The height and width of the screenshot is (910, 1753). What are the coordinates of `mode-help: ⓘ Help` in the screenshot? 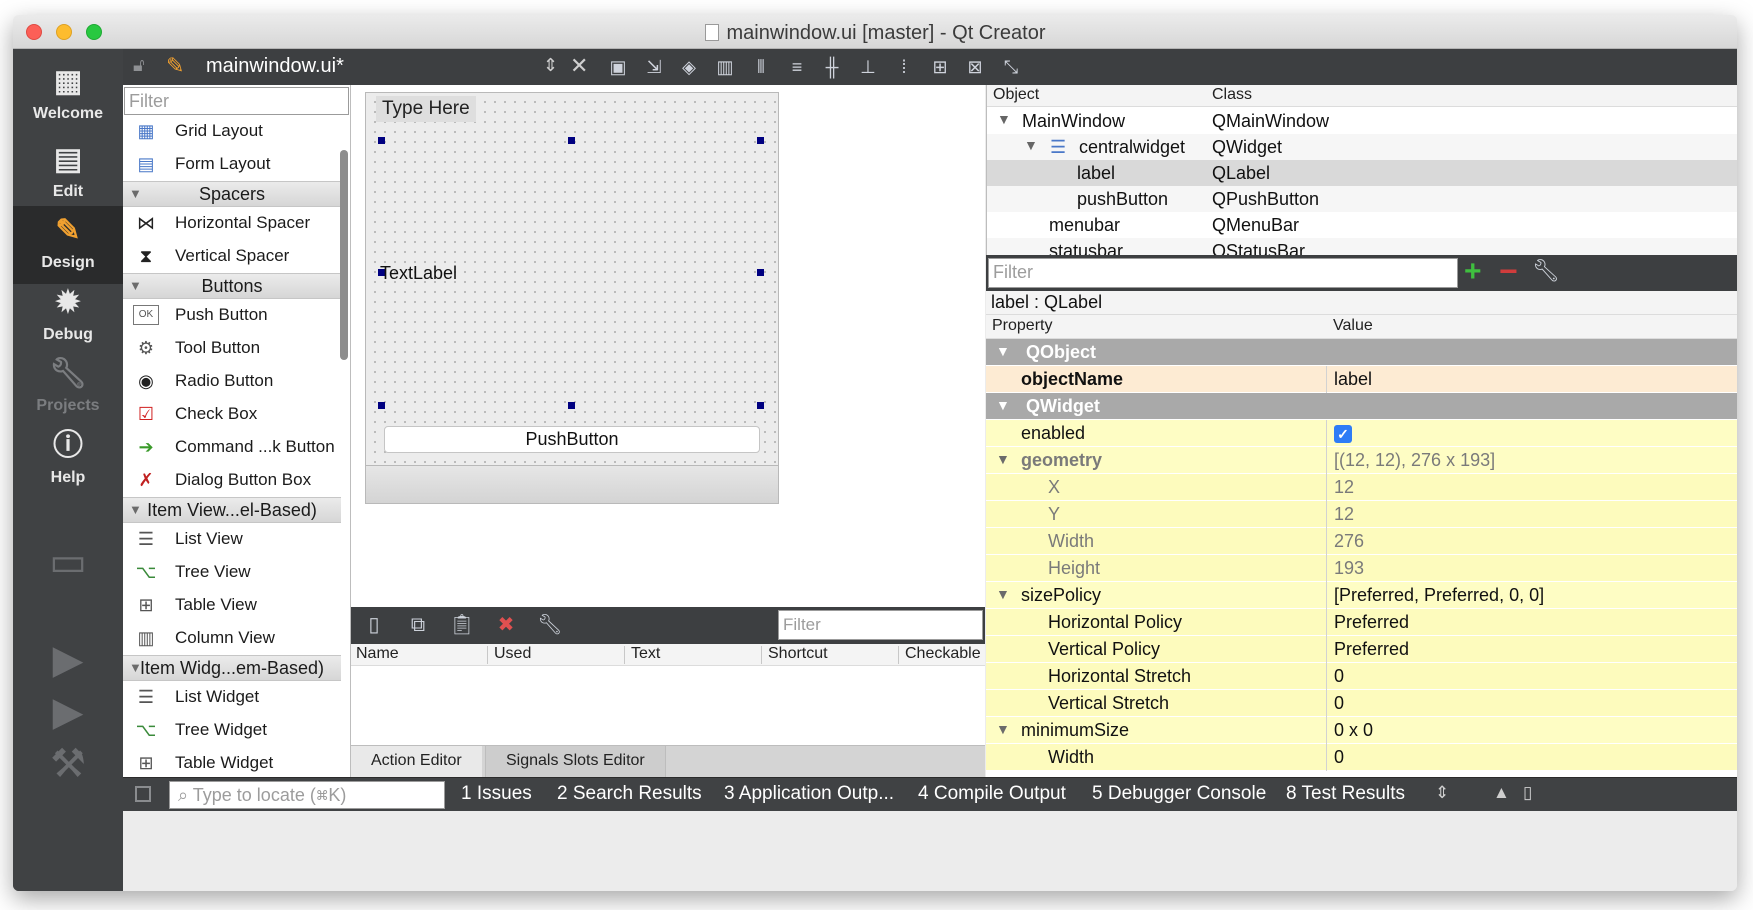 It's located at (68, 460).